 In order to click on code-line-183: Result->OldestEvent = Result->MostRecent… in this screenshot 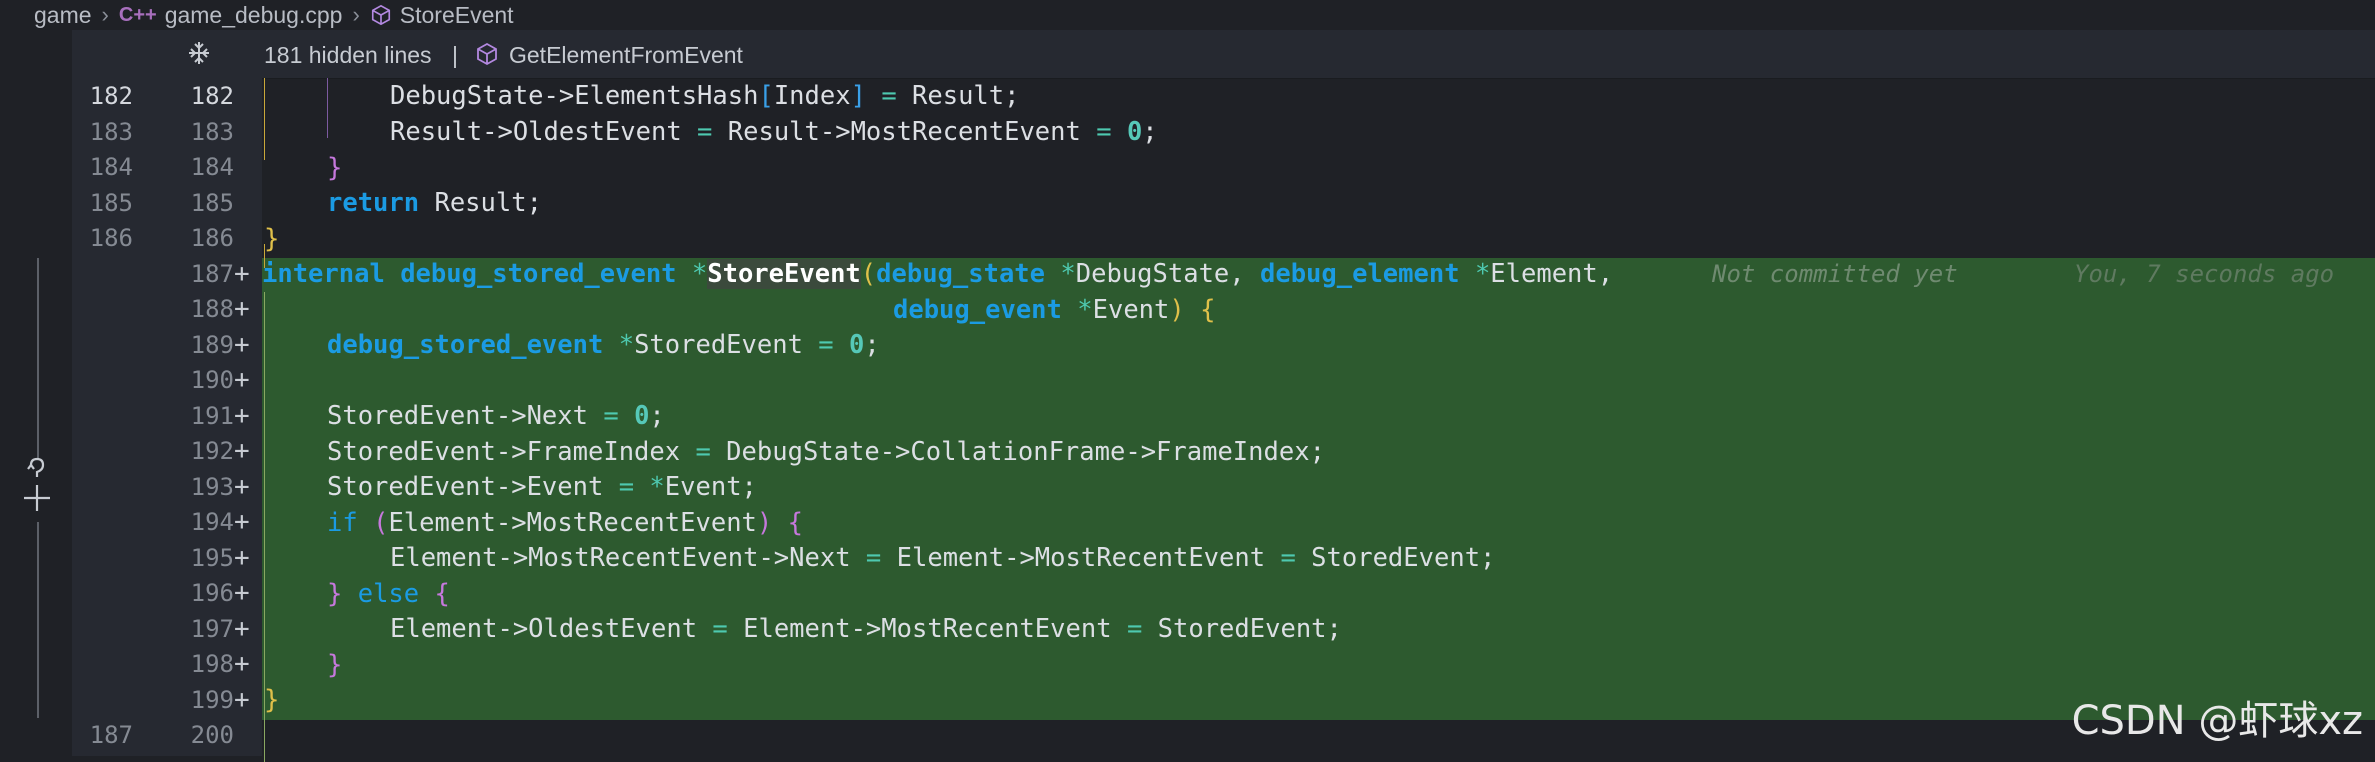, I will do `click(774, 132)`.